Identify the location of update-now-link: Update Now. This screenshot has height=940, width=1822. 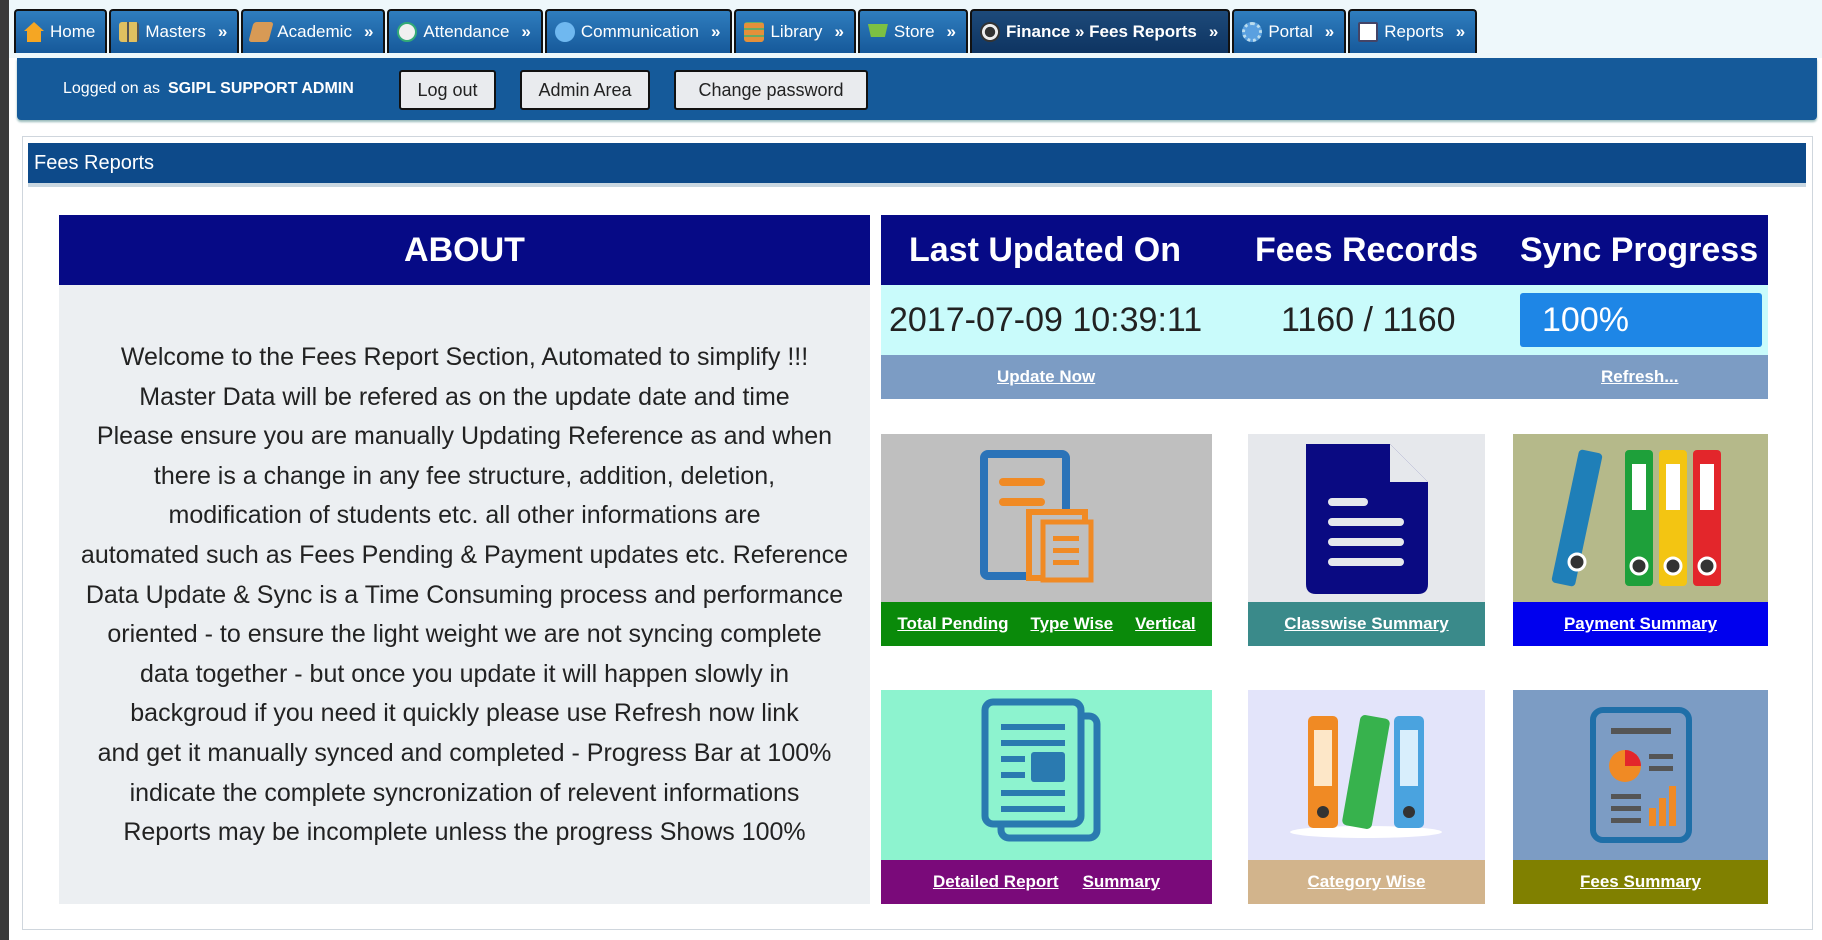
(1046, 377).